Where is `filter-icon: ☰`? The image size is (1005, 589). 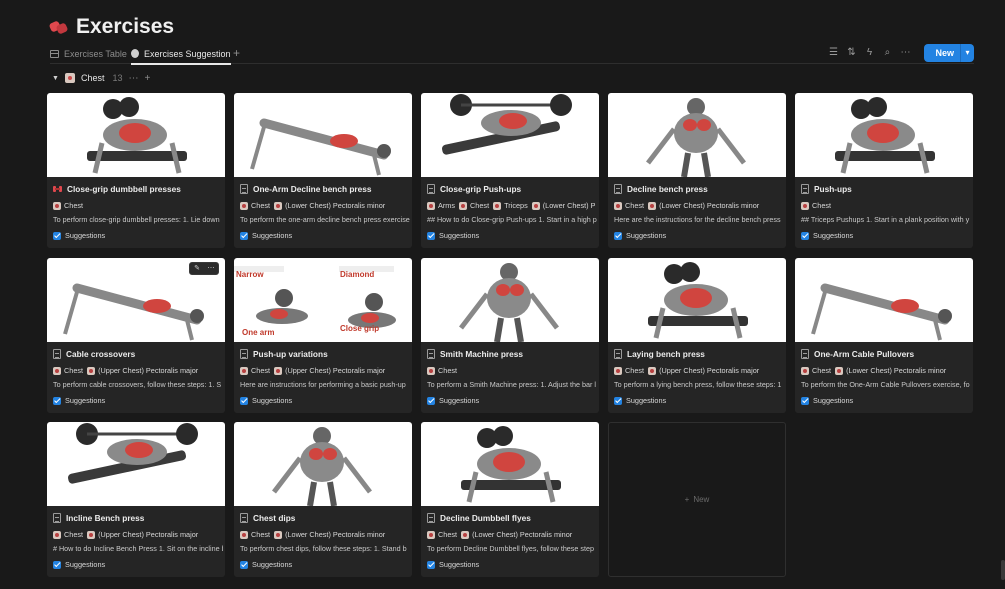
filter-icon: ☰ is located at coordinates (833, 53).